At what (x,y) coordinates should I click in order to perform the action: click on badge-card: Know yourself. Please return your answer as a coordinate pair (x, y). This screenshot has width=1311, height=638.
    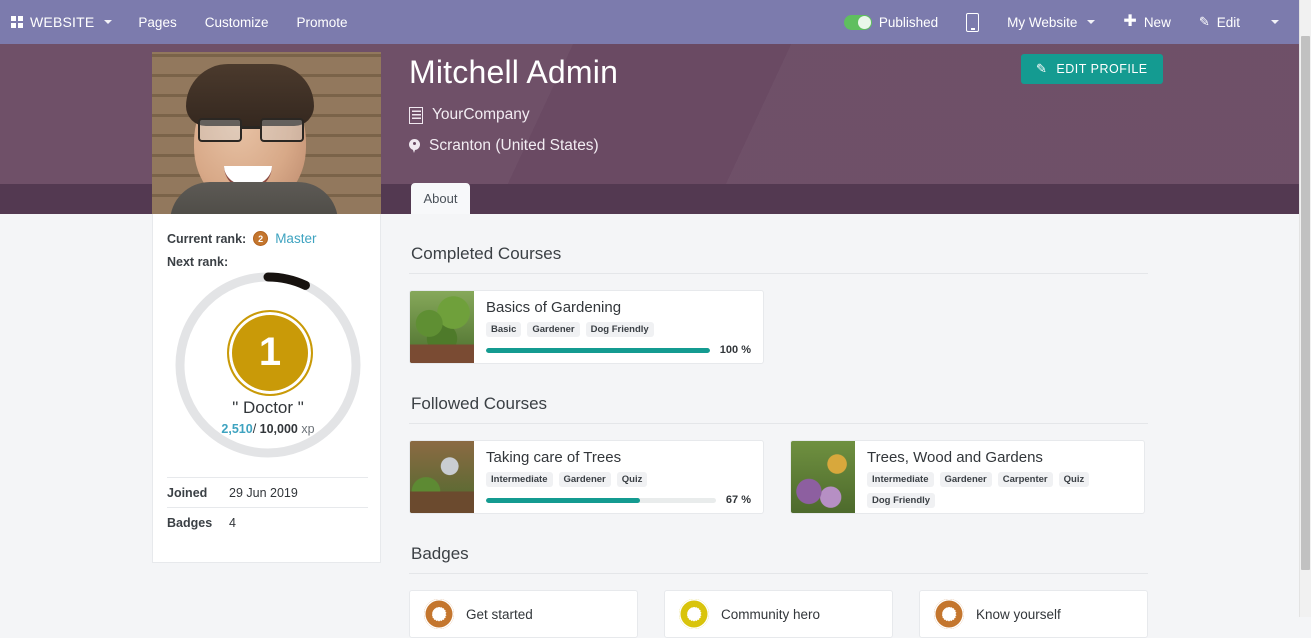
    Looking at the image, I should click on (1033, 614).